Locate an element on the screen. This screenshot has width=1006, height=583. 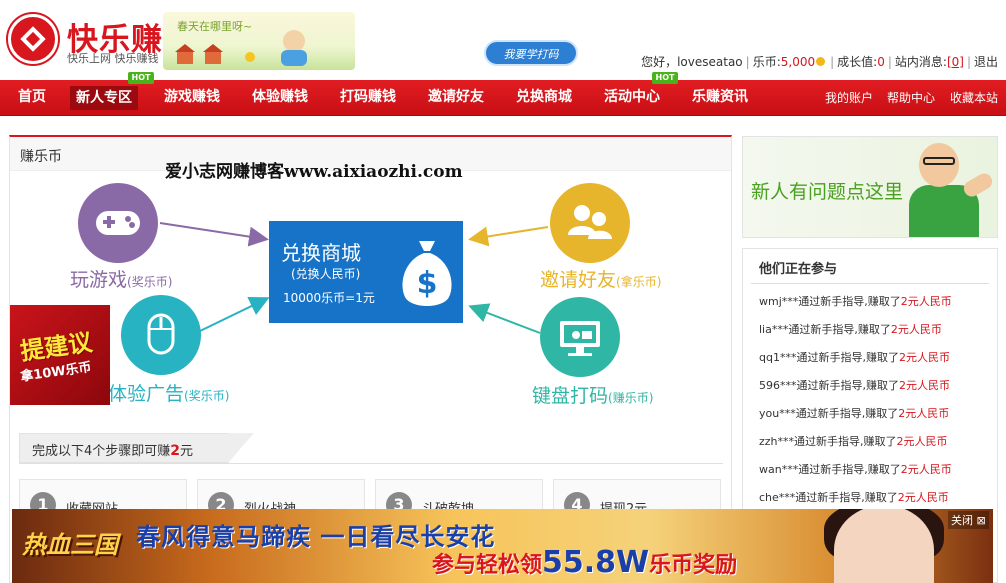
nav-item-home: 首页 is located at coordinates (32, 98).